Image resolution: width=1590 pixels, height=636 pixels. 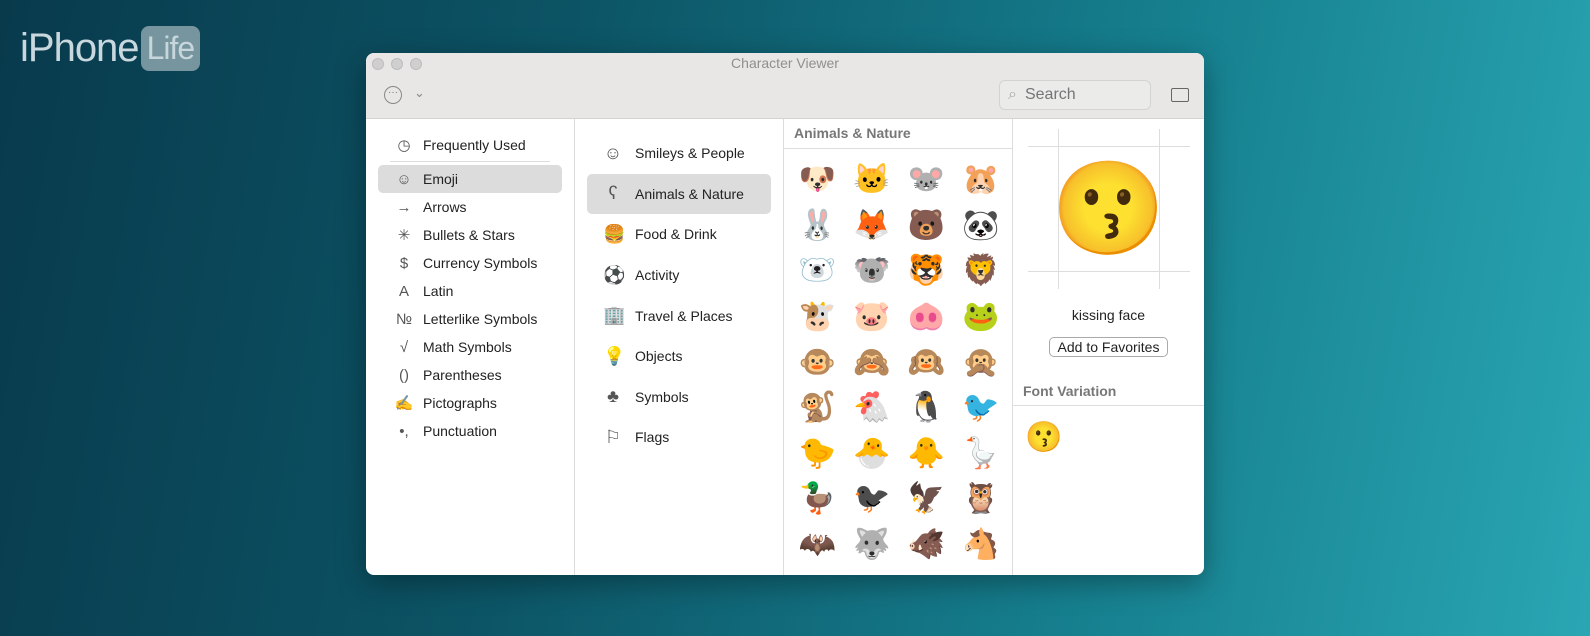 I want to click on sidebar-item-label: Math Symbols, so click(x=467, y=347).